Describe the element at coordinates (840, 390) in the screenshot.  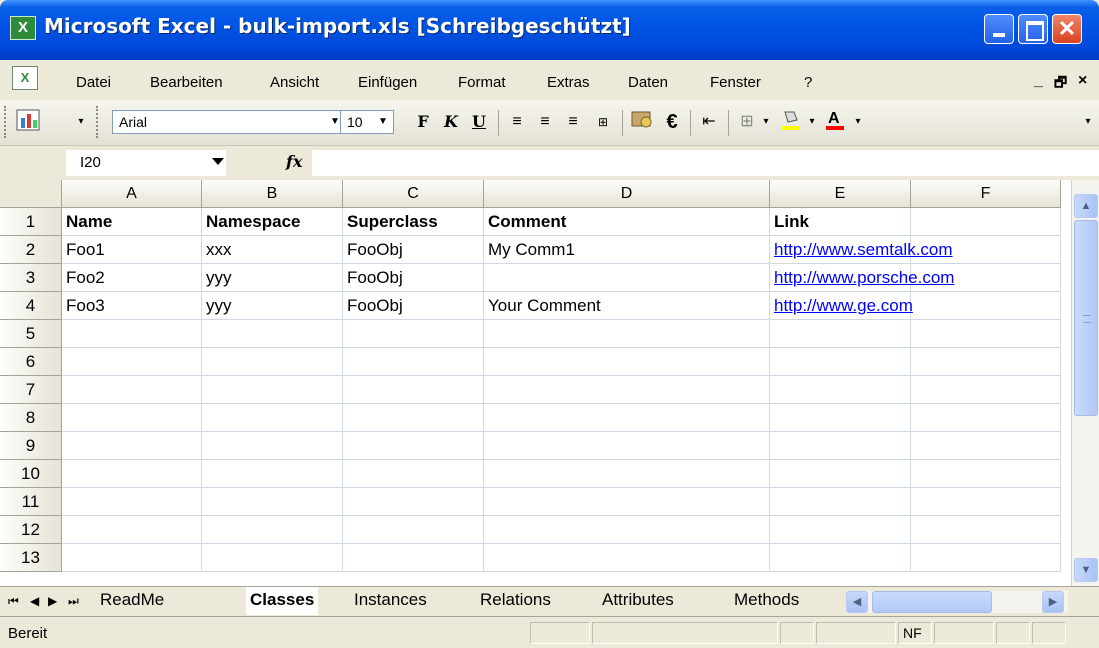
I see `cell-e7` at that location.